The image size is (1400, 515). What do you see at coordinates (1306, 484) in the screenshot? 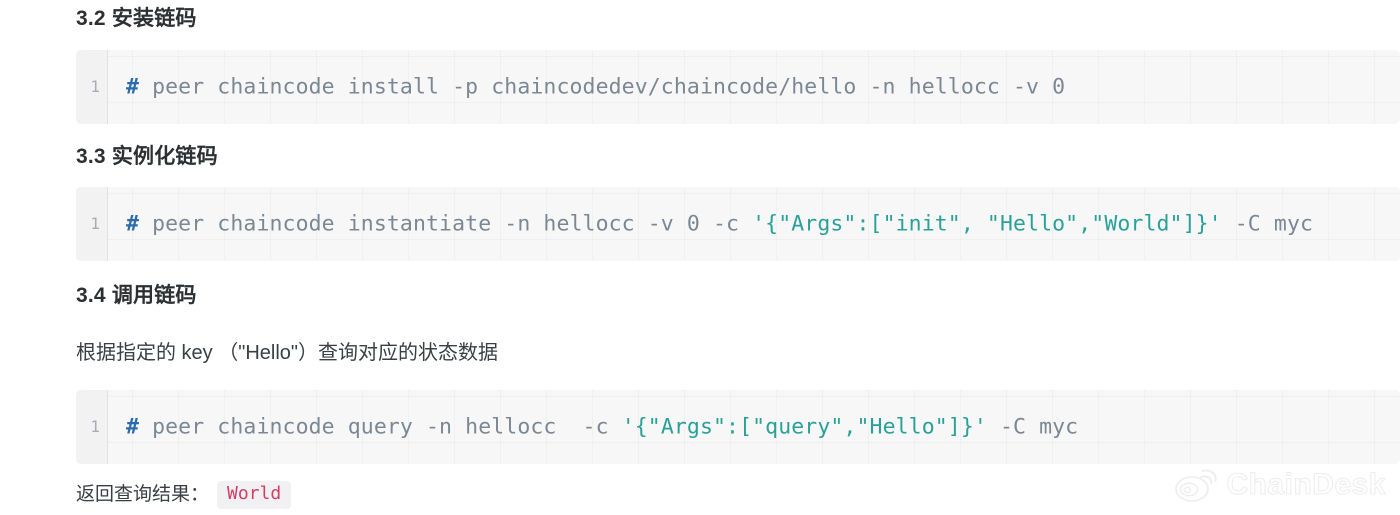
I see `watermark-text: ChainDesk` at bounding box center [1306, 484].